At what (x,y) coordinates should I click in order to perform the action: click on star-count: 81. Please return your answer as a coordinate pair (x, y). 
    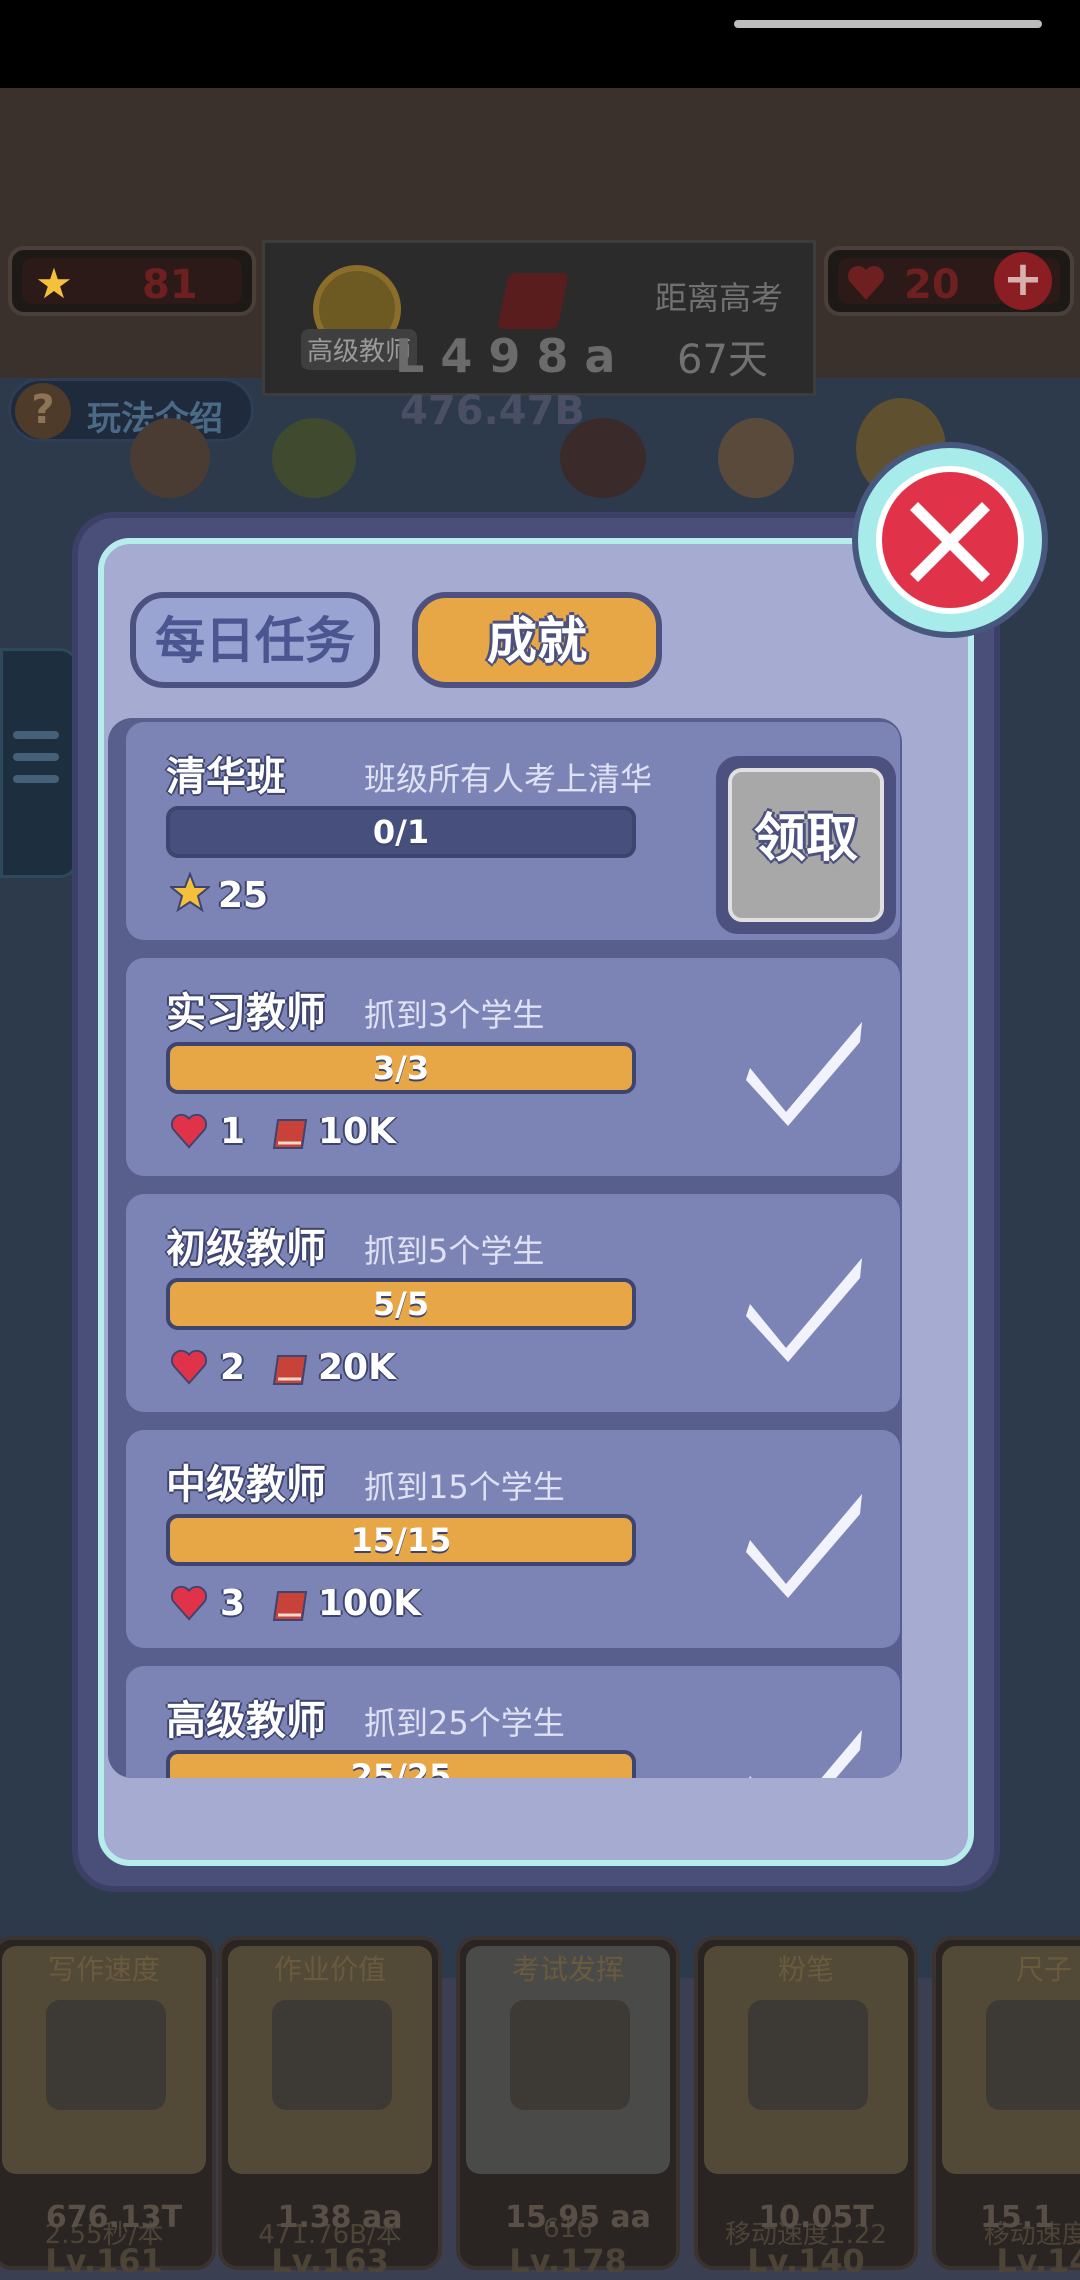
    Looking at the image, I should click on (170, 285).